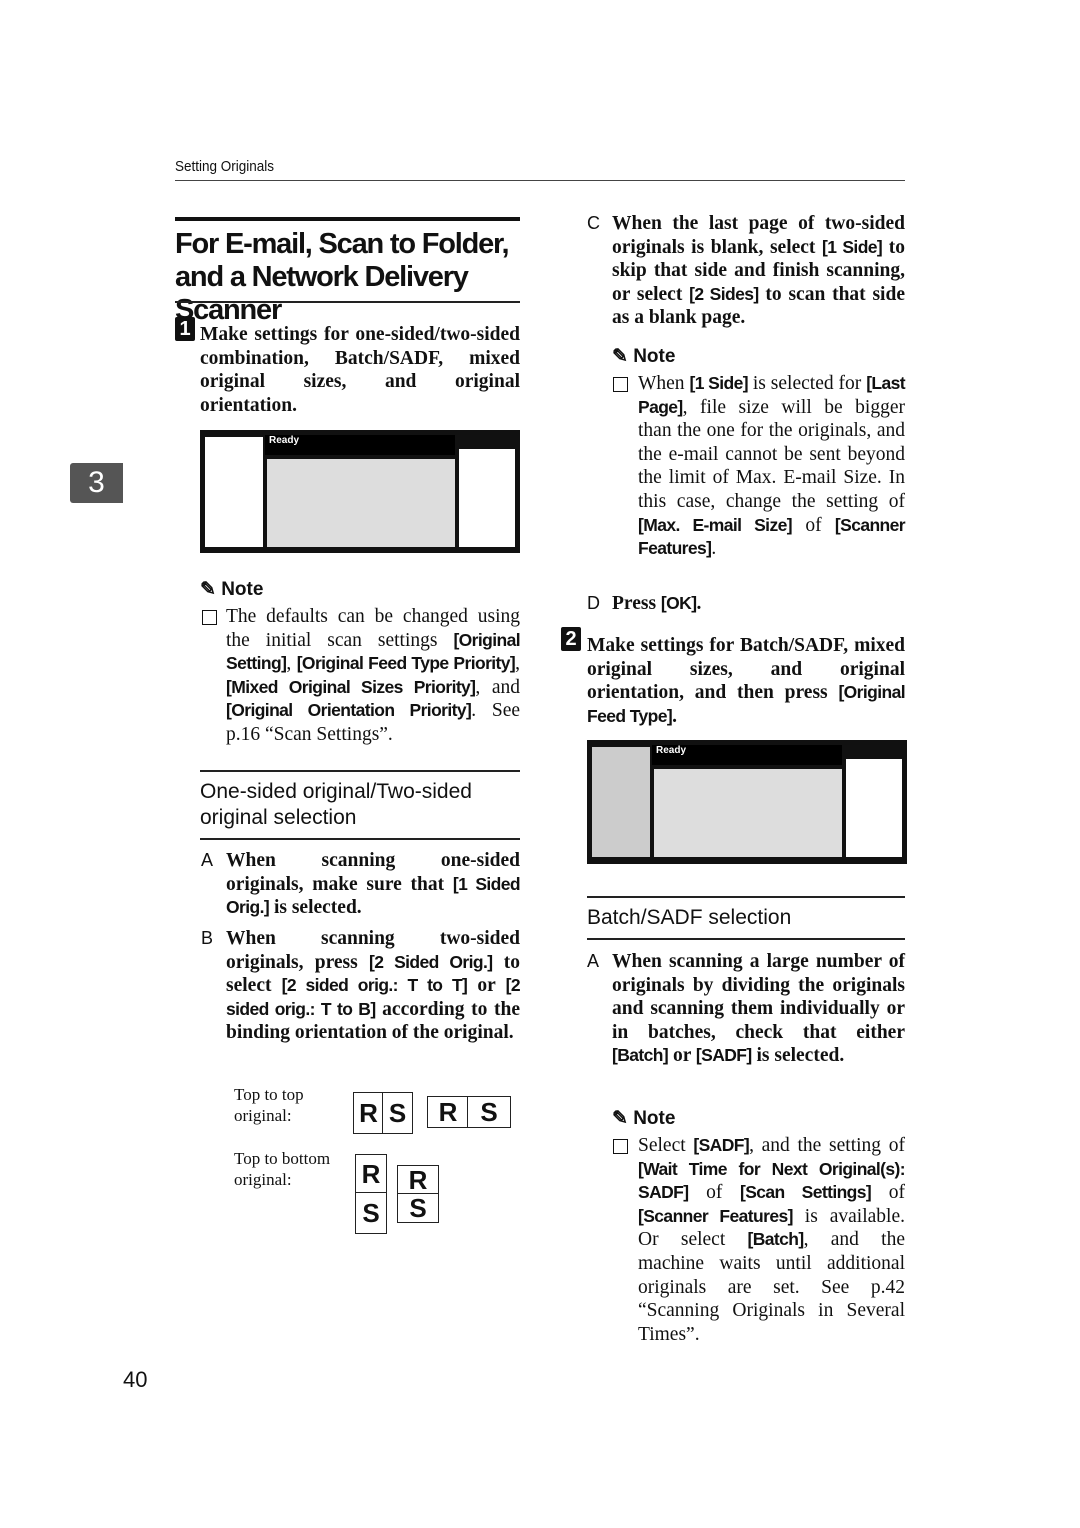 This screenshot has width=1080, height=1528. I want to click on key-label: [Scan Settings], so click(805, 1192).